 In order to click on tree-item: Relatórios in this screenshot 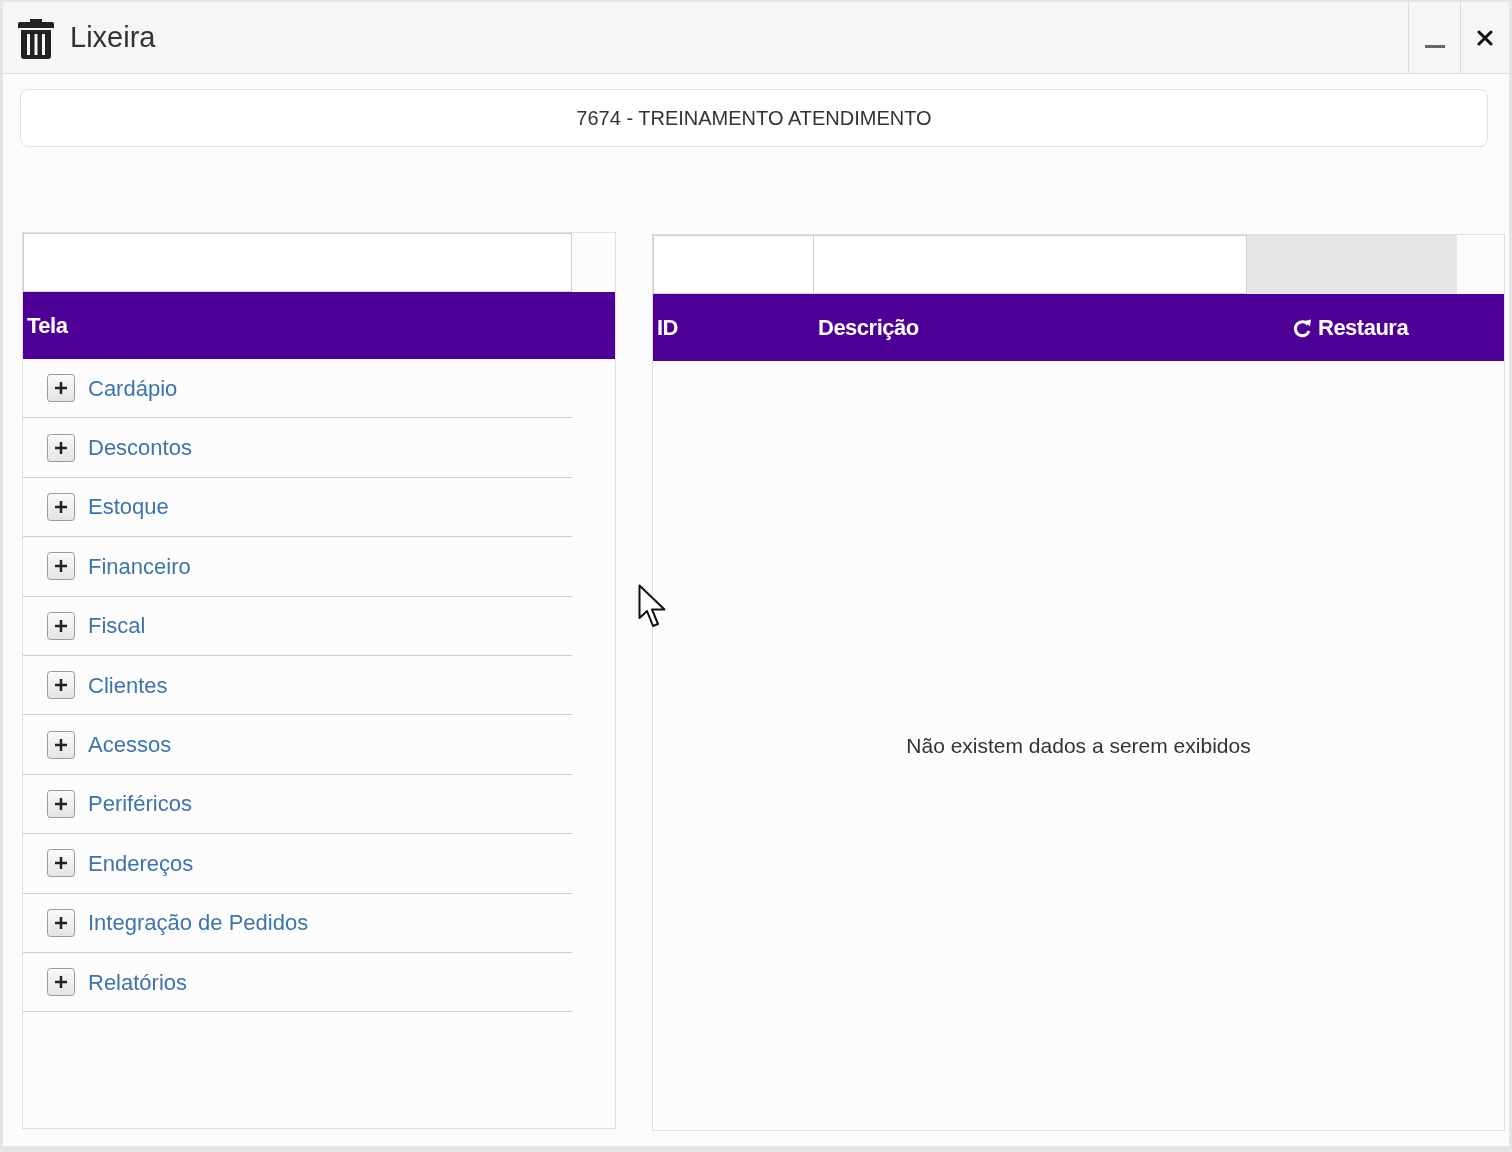, I will do `click(138, 982)`.